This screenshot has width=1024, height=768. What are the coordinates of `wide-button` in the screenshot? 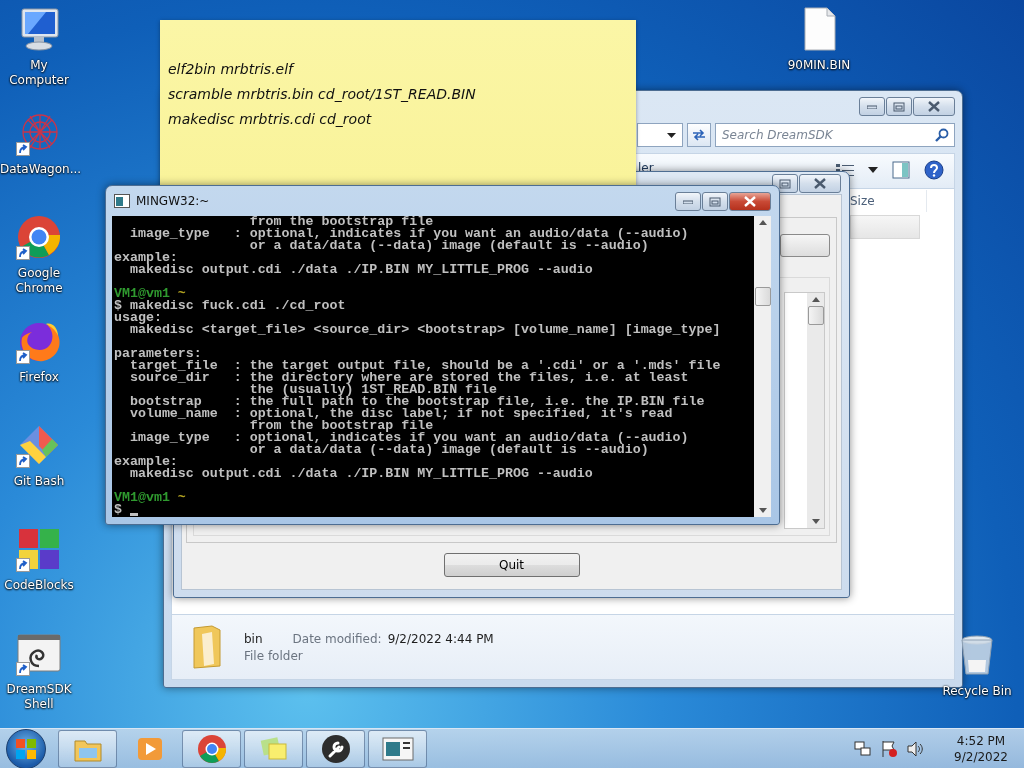 It's located at (805, 245).